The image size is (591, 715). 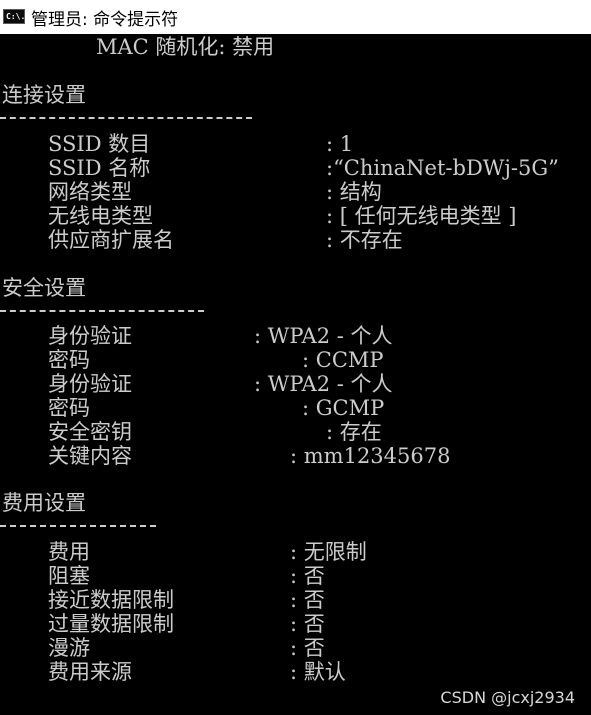 I want to click on row-value: : GCMP, so click(x=343, y=408).